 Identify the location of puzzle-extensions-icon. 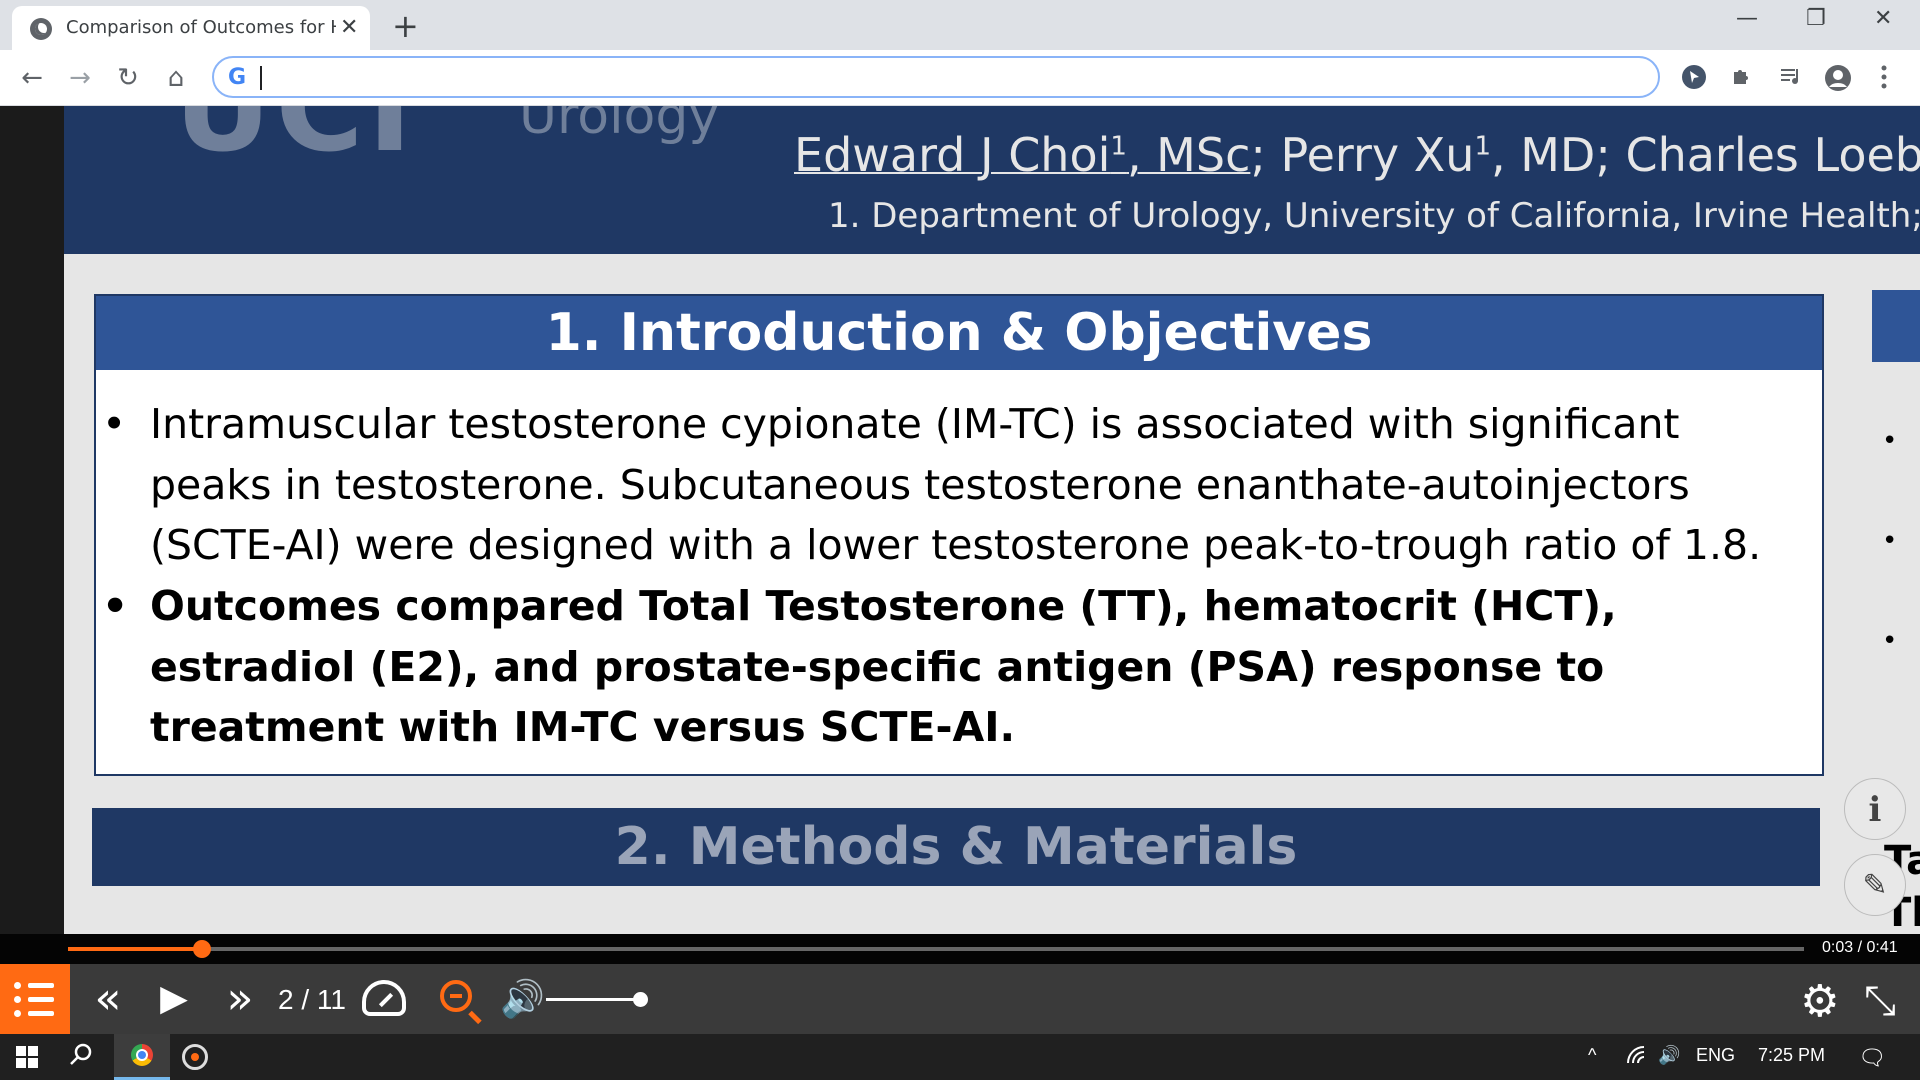
(1742, 78).